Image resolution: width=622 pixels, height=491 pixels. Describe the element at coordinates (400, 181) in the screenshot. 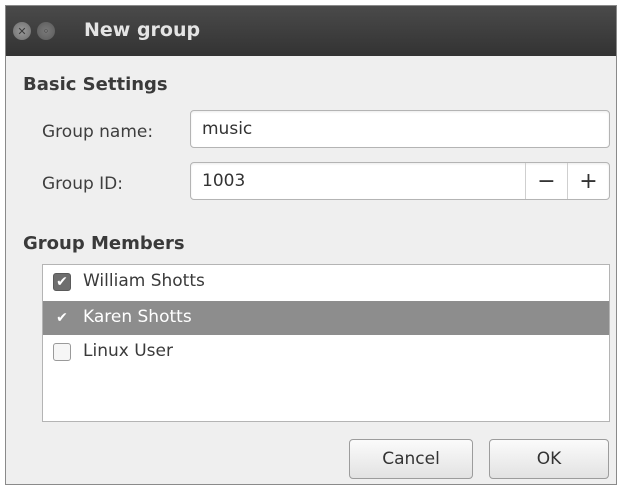

I see `group-id-spinner: 1003 − +` at that location.